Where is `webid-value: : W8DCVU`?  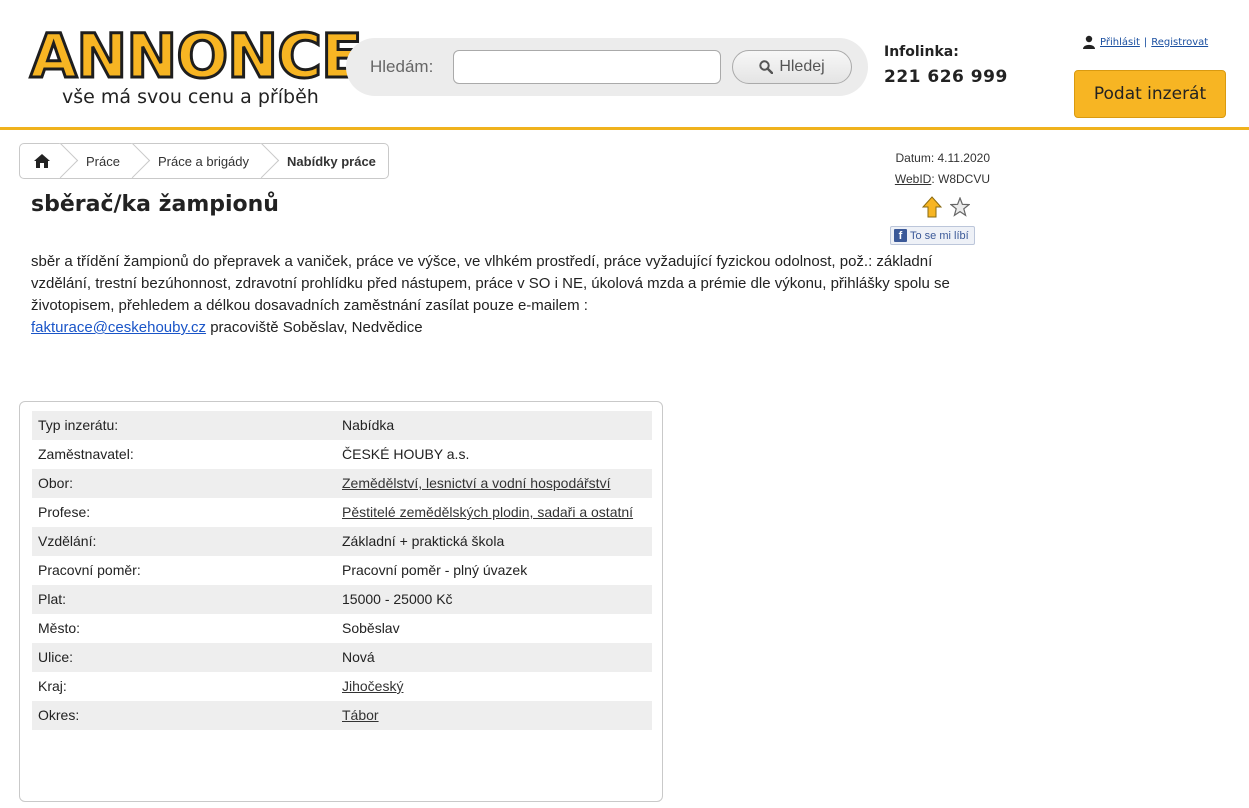 webid-value: : W8DCVU is located at coordinates (960, 179).